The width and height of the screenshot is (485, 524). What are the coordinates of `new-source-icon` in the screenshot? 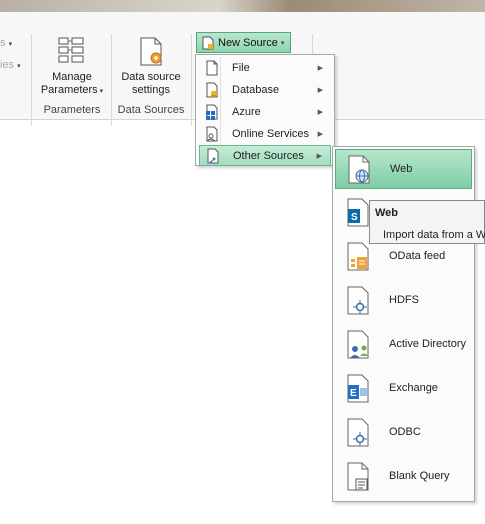 It's located at (208, 42).